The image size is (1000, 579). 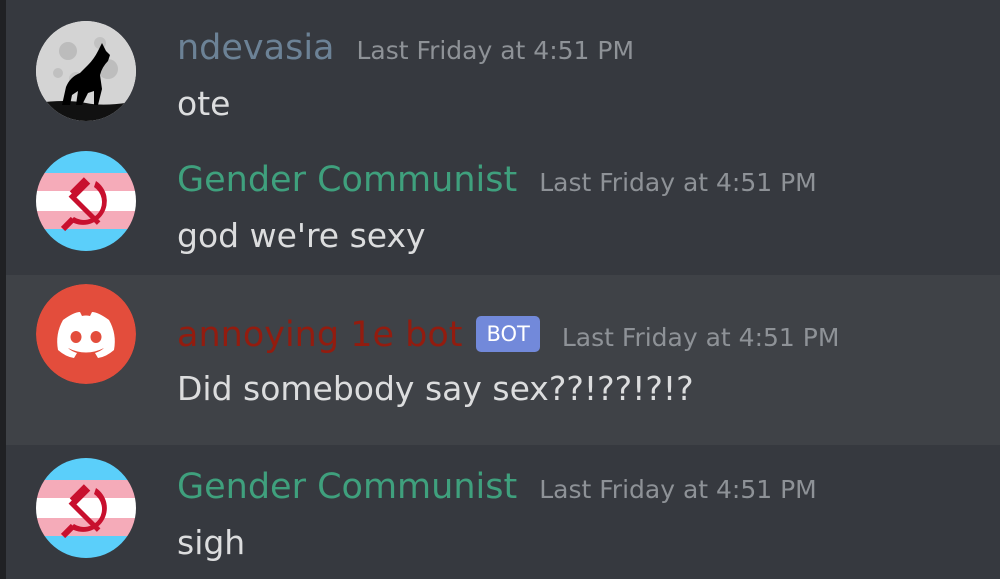 I want to click on wolf-moon-icon, so click(x=86, y=71).